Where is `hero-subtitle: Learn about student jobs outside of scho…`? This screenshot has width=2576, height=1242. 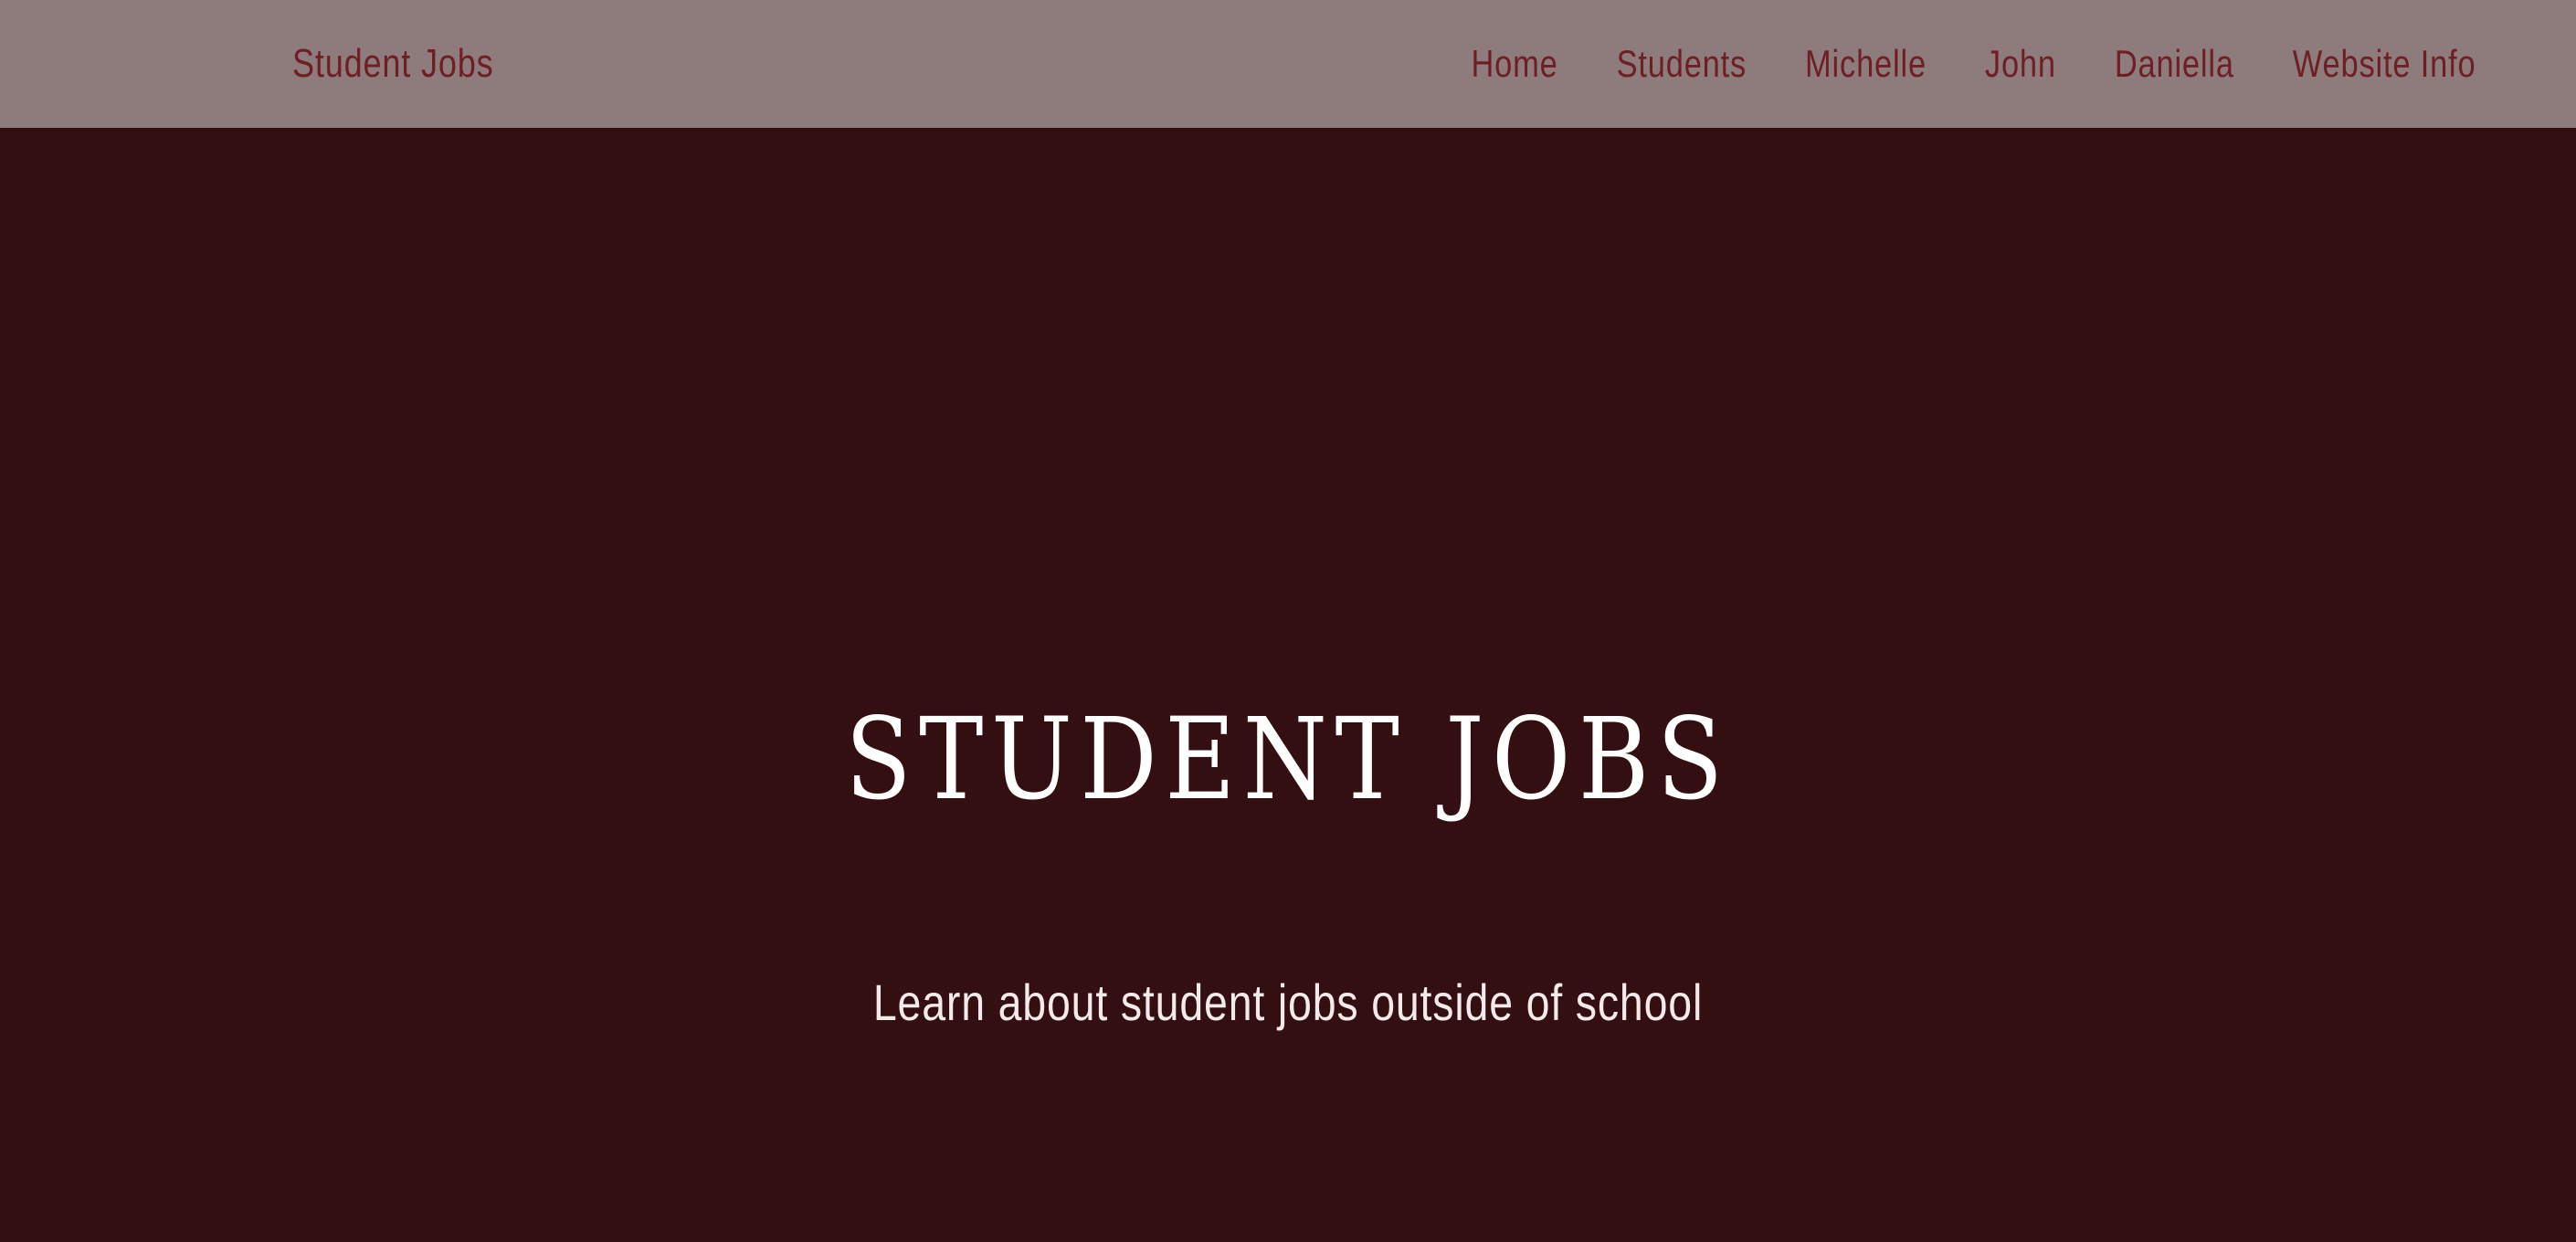 hero-subtitle: Learn about student jobs outside of scho… is located at coordinates (1288, 1002).